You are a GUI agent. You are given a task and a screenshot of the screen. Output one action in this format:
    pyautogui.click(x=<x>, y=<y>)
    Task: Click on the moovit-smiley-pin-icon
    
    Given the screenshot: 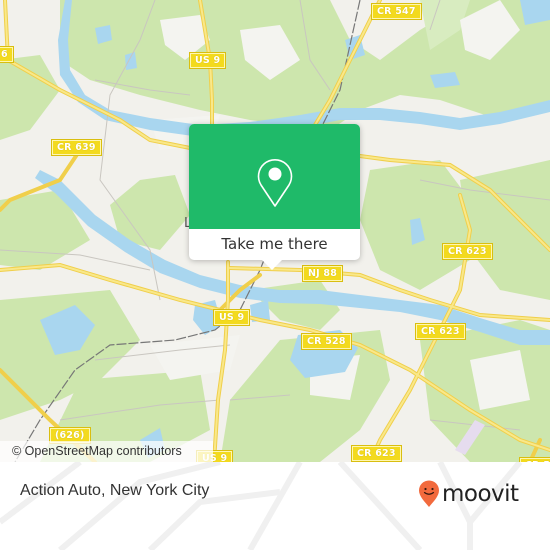 What is the action you would take?
    pyautogui.click(x=429, y=493)
    